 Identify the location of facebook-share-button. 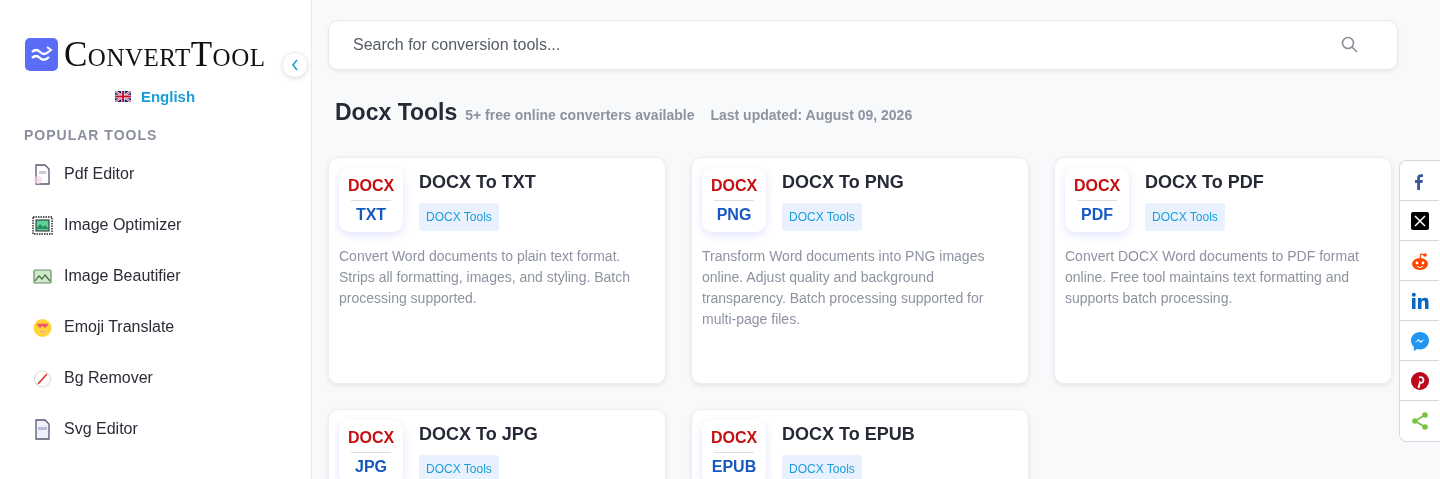
(1419, 181).